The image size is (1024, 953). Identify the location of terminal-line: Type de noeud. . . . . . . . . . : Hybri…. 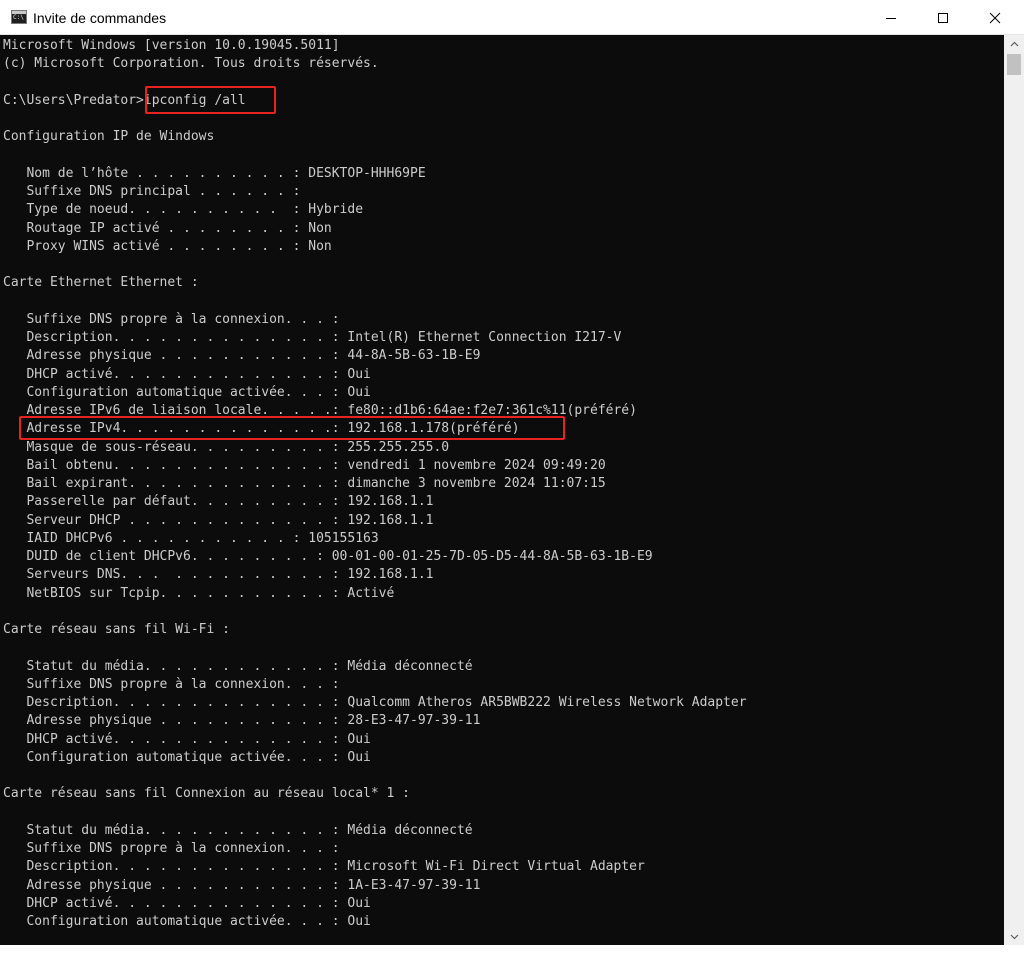
(183, 210).